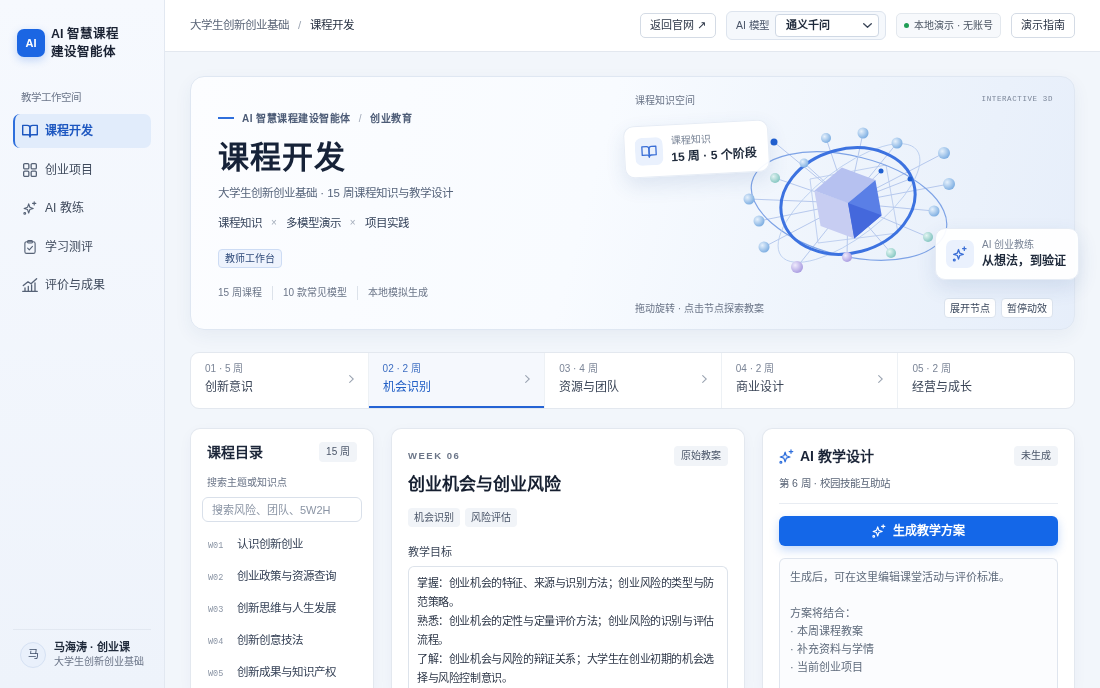  I want to click on app-logo: AI, so click(31, 43).